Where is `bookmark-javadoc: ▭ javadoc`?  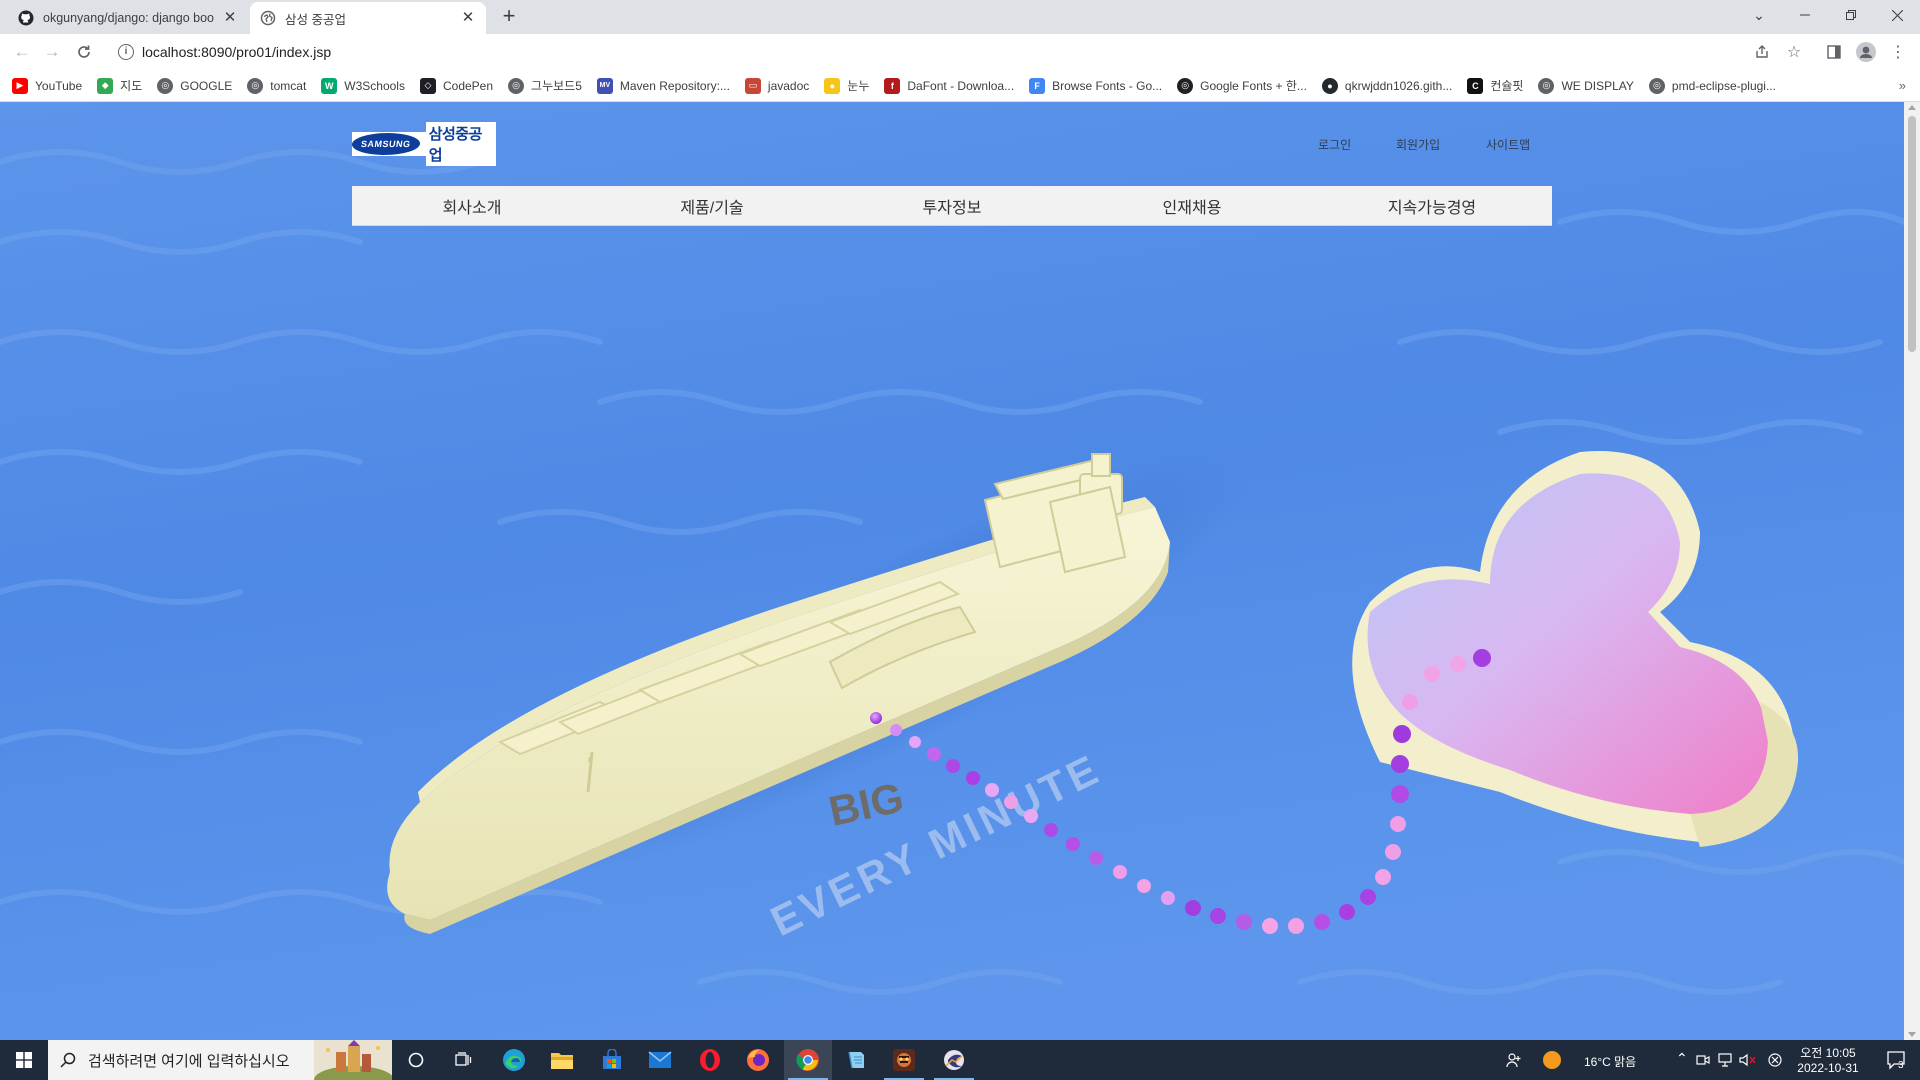 bookmark-javadoc: ▭ javadoc is located at coordinates (776, 85).